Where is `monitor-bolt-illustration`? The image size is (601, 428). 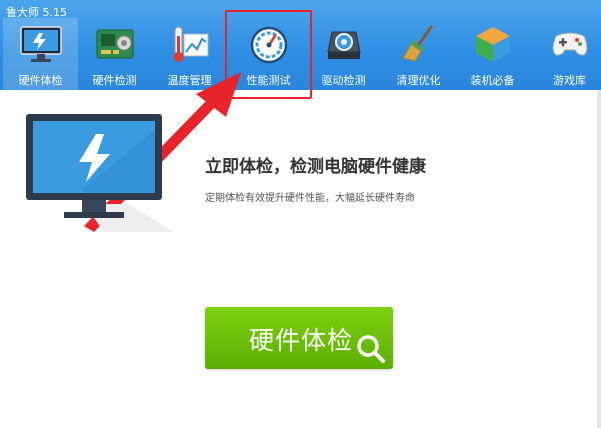 monitor-bolt-illustration is located at coordinates (100, 173).